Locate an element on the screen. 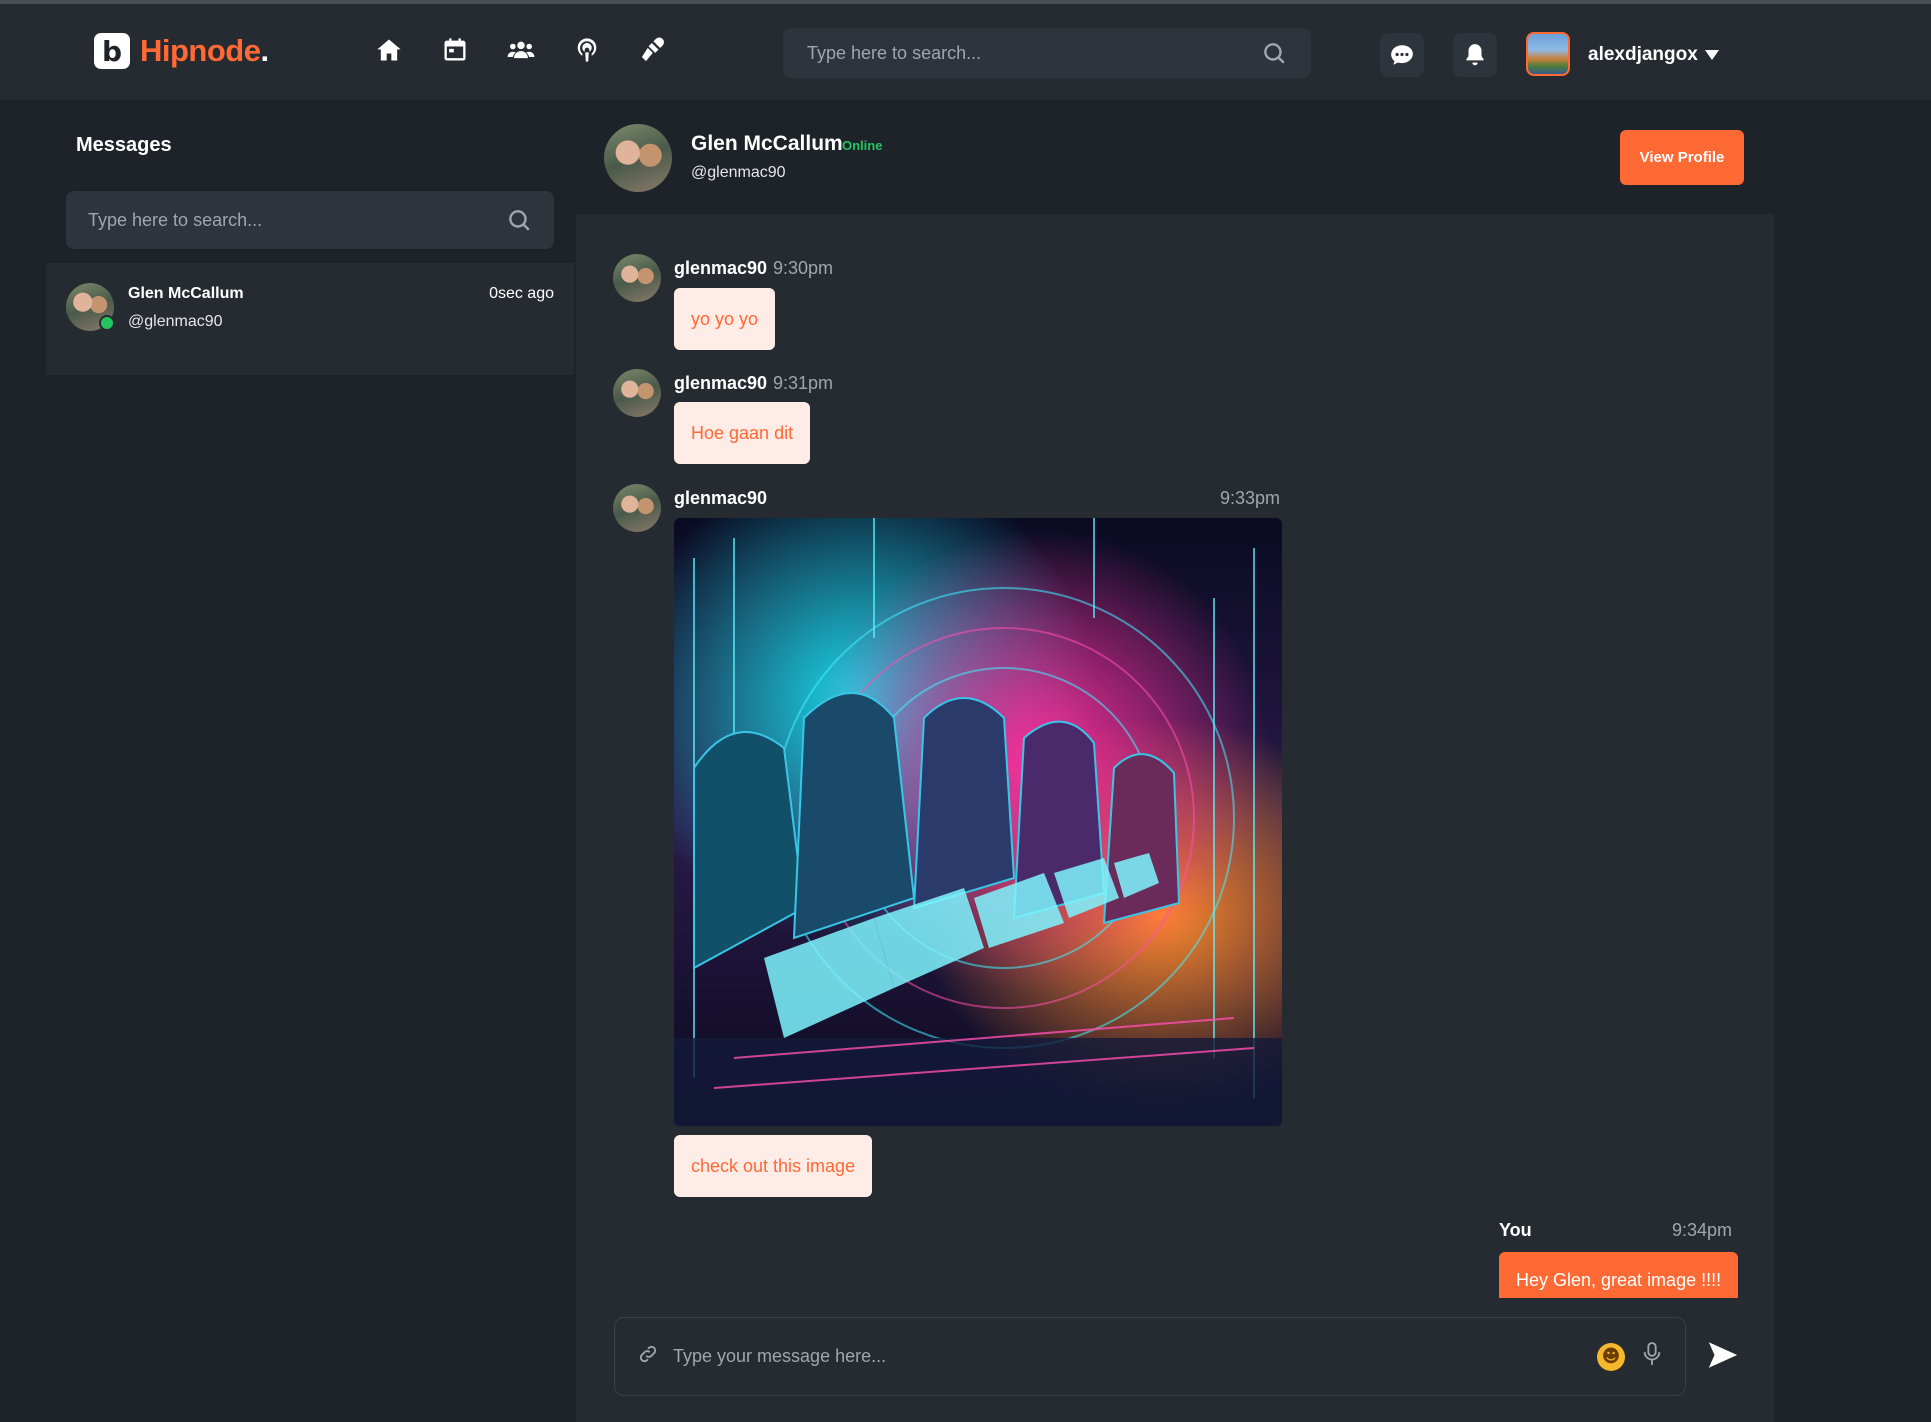  shared-image-artwork is located at coordinates (978, 822).